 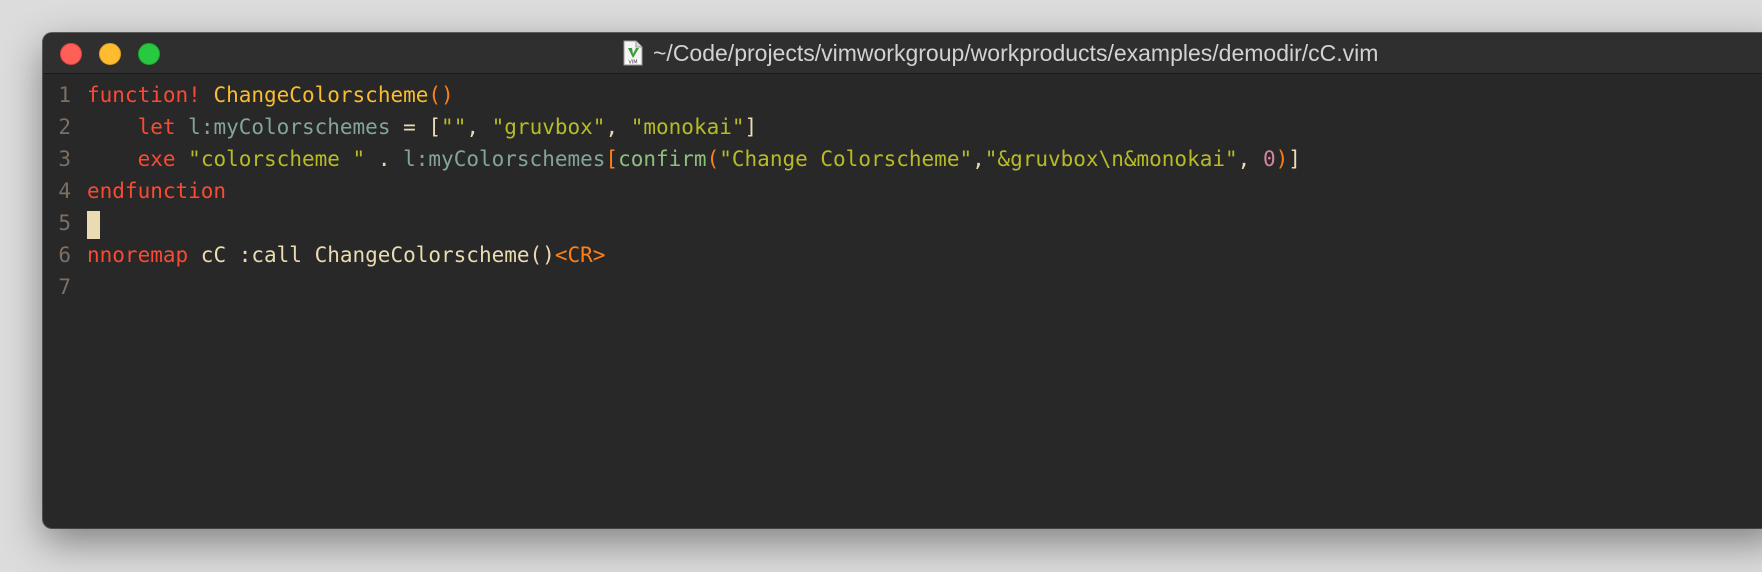 I want to click on line-number: 4, so click(x=64, y=191).